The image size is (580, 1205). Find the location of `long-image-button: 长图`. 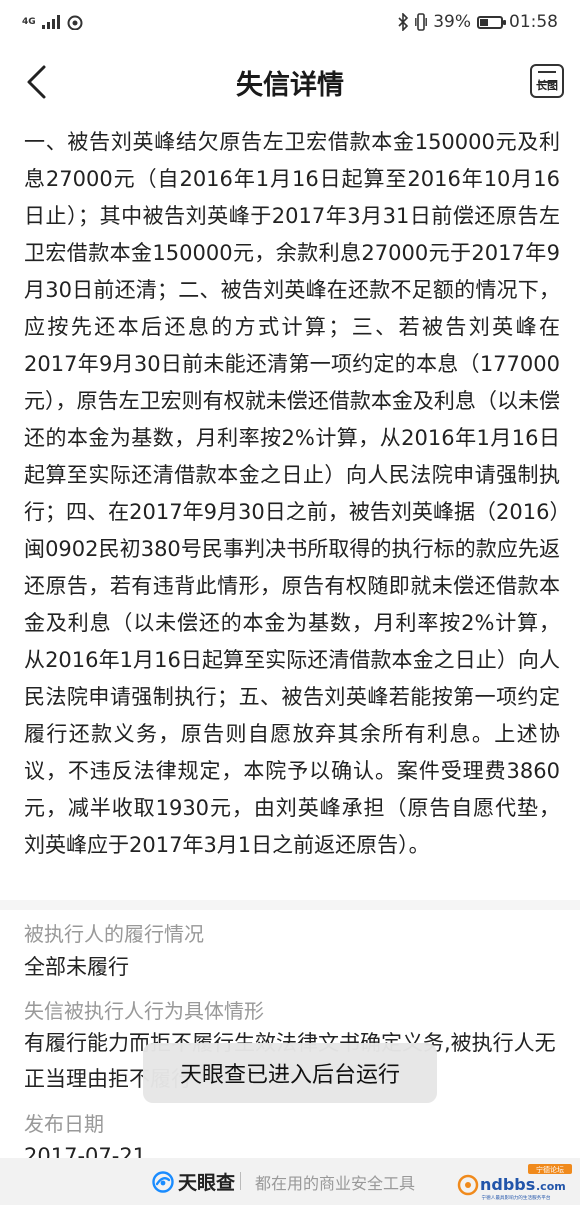

long-image-button: 长图 is located at coordinates (547, 81).